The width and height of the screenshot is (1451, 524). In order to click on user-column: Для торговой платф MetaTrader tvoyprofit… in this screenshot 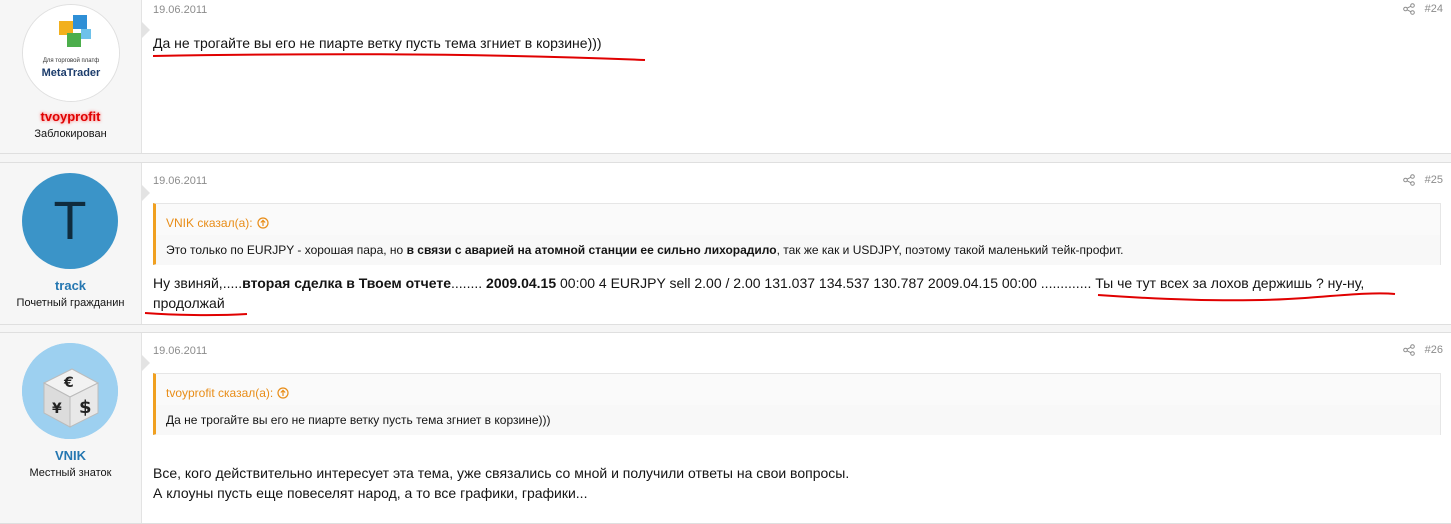, I will do `click(75, 76)`.